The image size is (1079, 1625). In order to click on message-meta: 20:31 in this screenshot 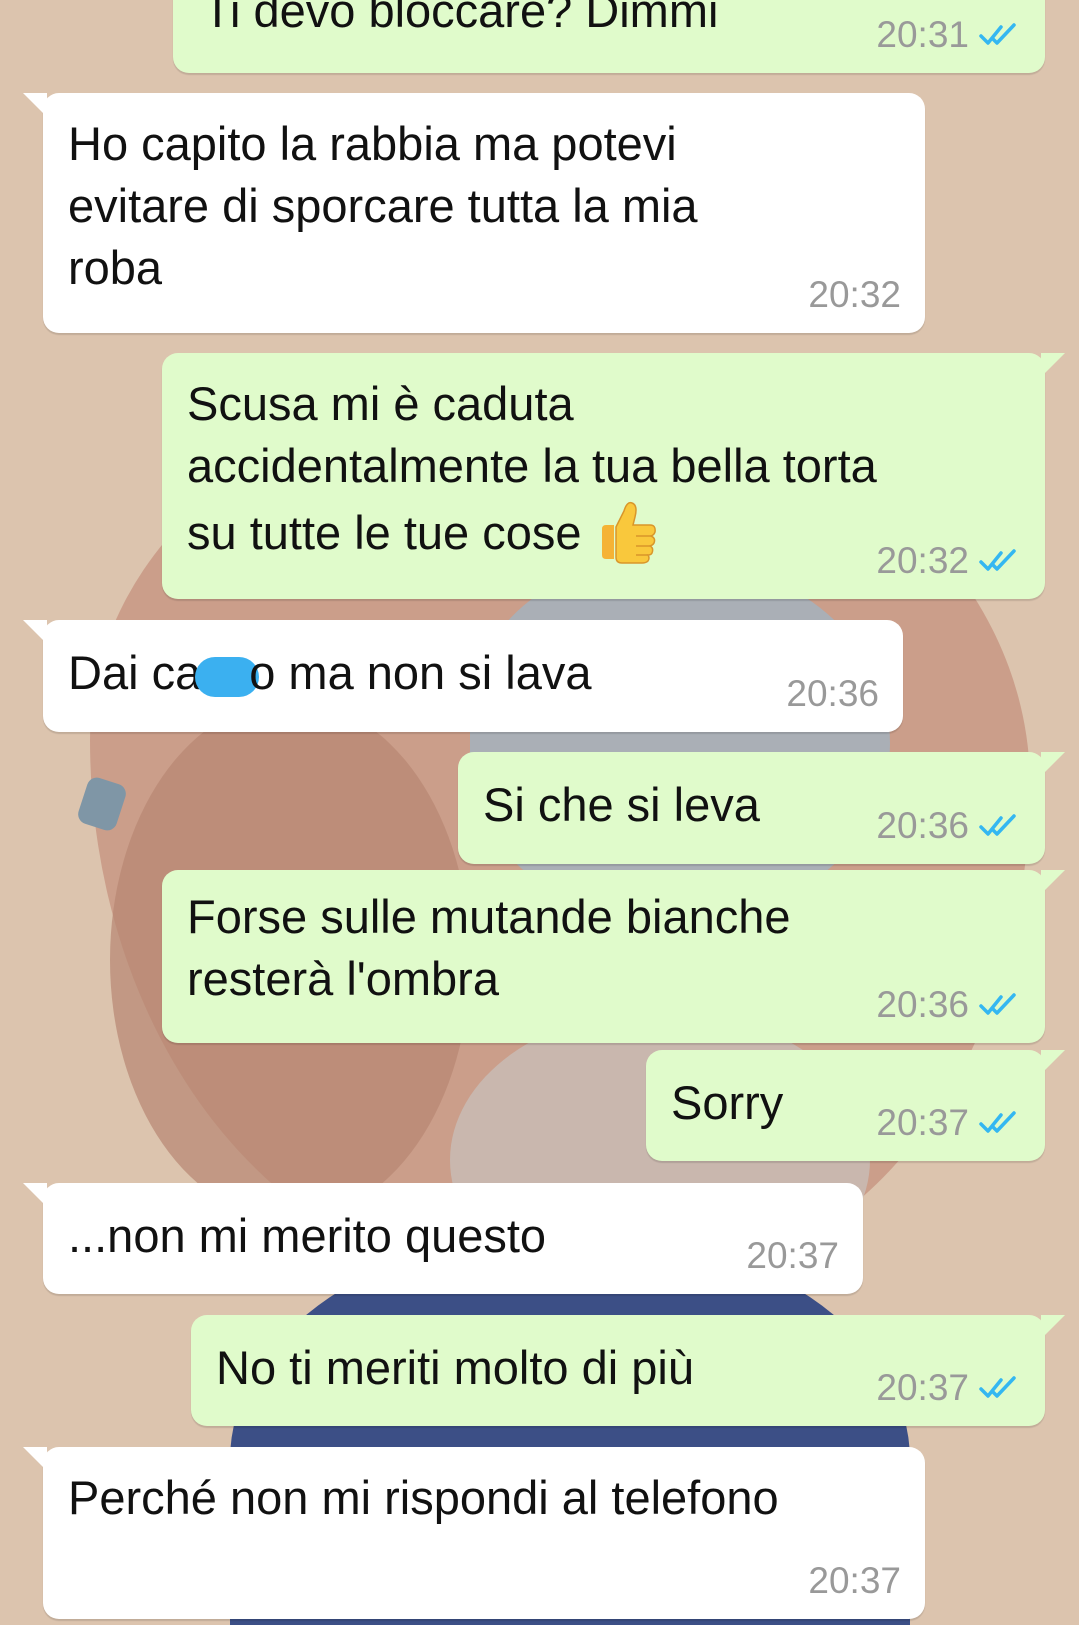, I will do `click(948, 35)`.